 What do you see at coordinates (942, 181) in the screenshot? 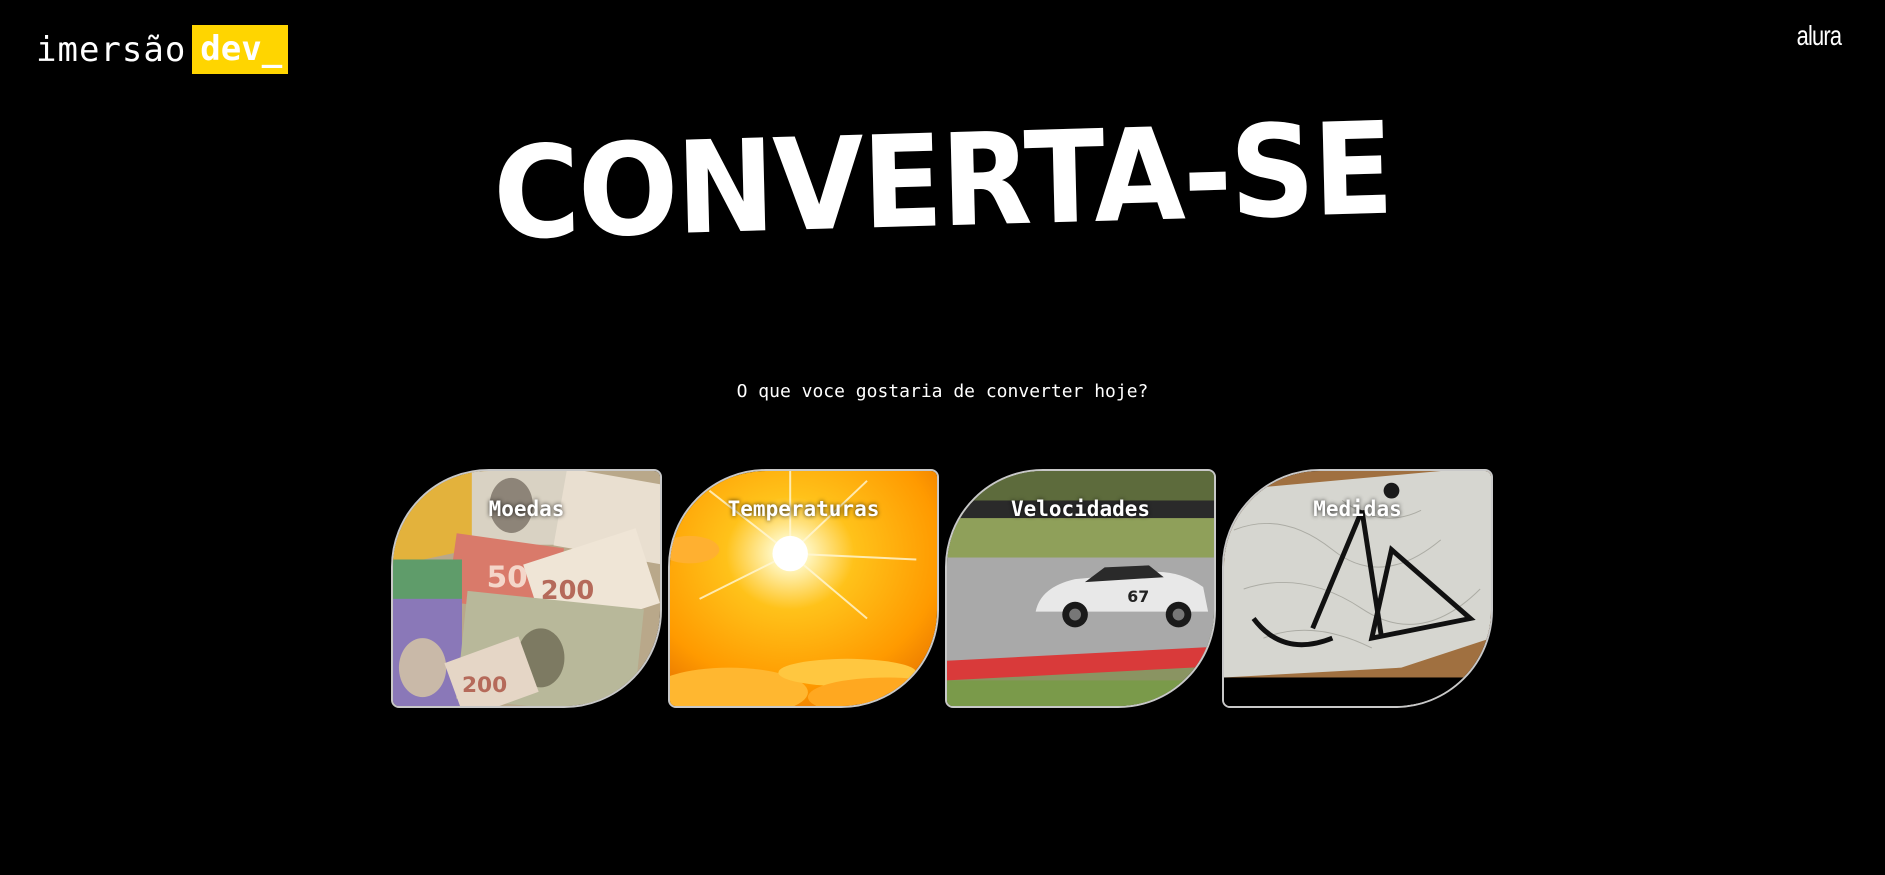
I see `page-title: CONVERTA-SE` at bounding box center [942, 181].